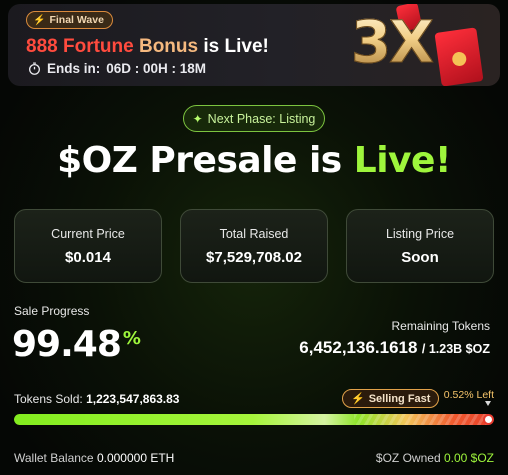 Image resolution: width=508 pixels, height=475 pixels. I want to click on banner-title-bonus: Bonus, so click(168, 46).